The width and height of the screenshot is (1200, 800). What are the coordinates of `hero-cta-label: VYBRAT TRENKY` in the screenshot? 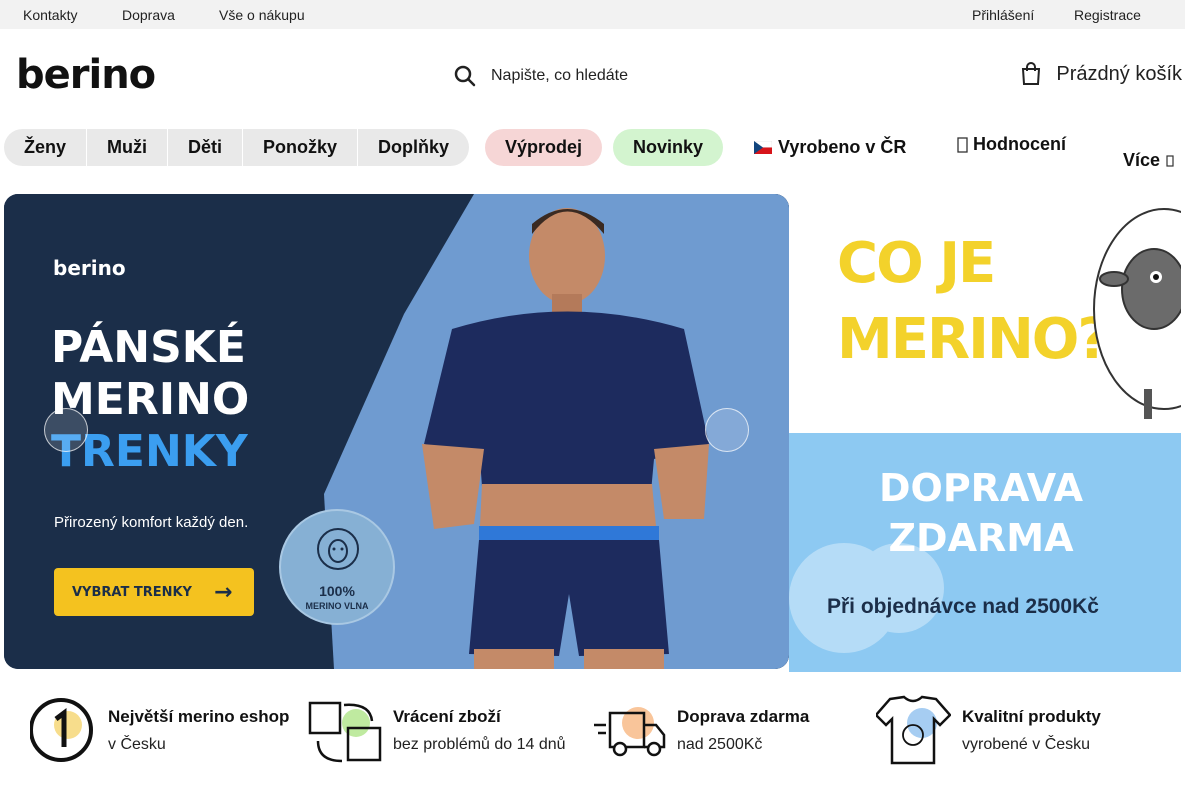 It's located at (132, 592).